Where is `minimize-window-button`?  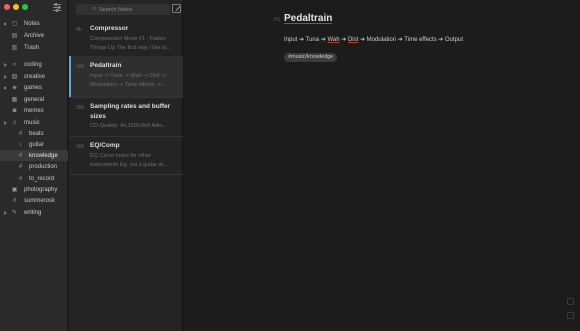 minimize-window-button is located at coordinates (16, 7).